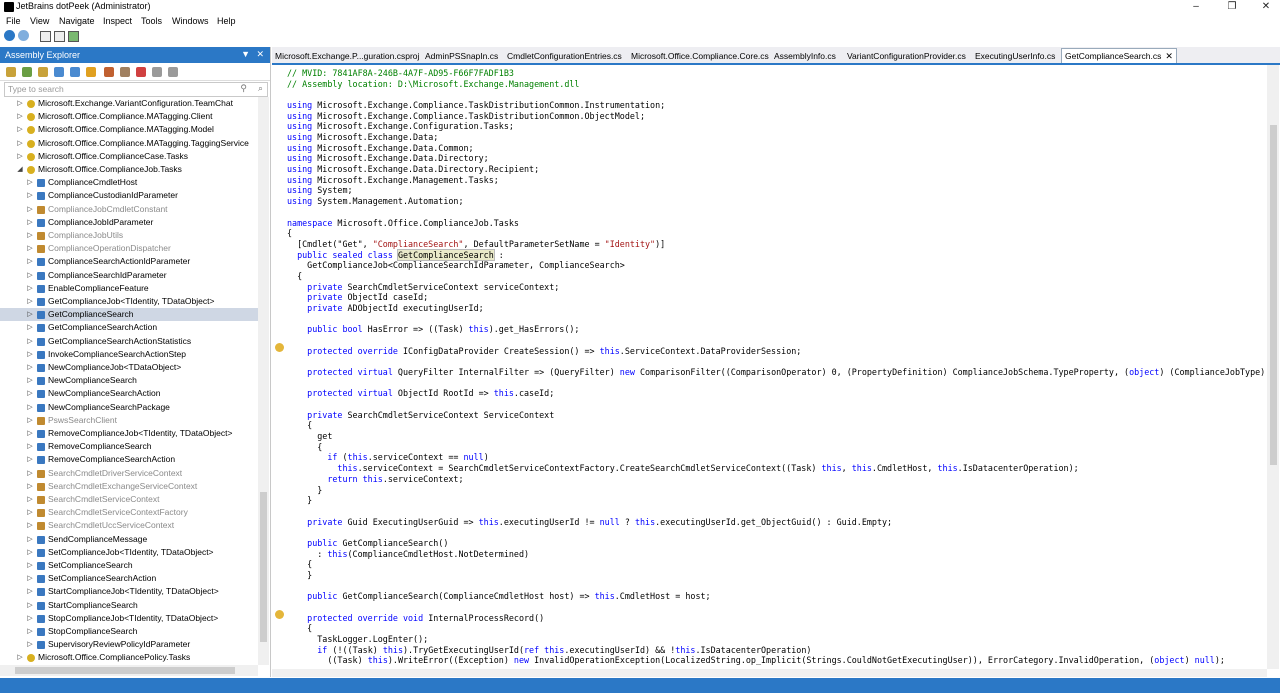  What do you see at coordinates (129, 459) in the screenshot?
I see `tree-type-item: ▷ RemoveComplianceSearchAction` at bounding box center [129, 459].